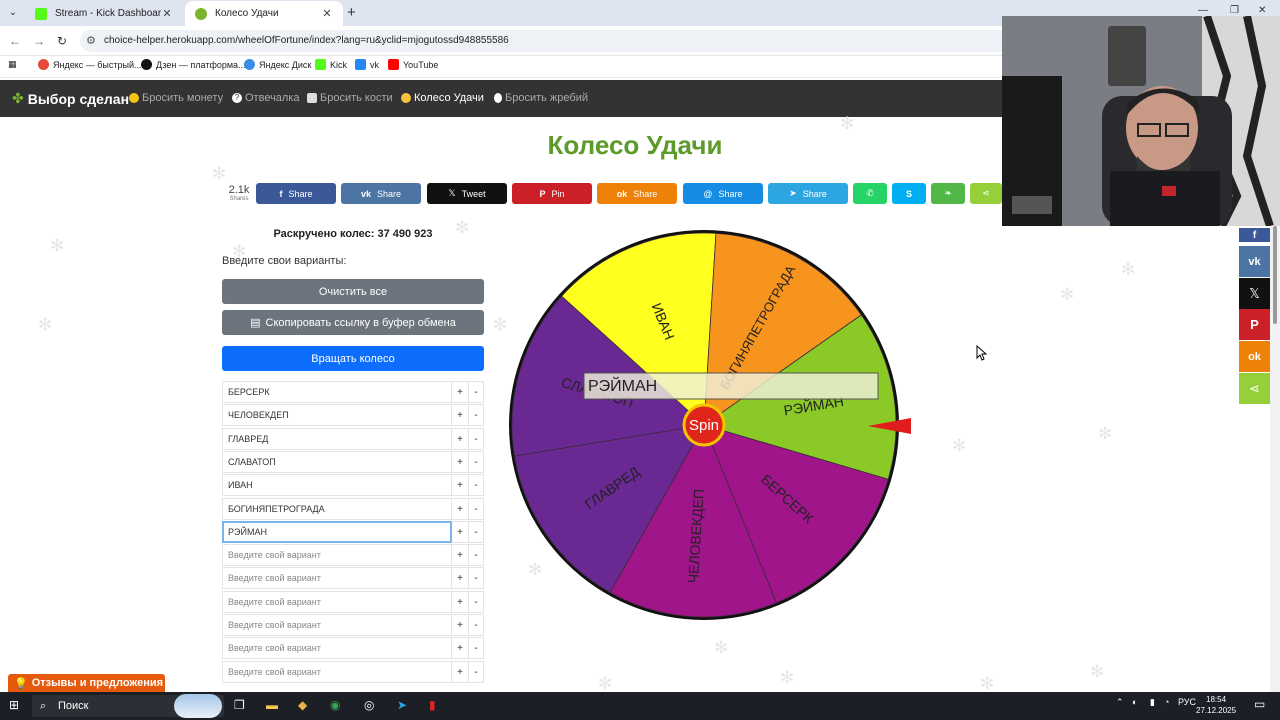 The image size is (1280, 720). I want to click on option-input: ИВАН, so click(337, 485).